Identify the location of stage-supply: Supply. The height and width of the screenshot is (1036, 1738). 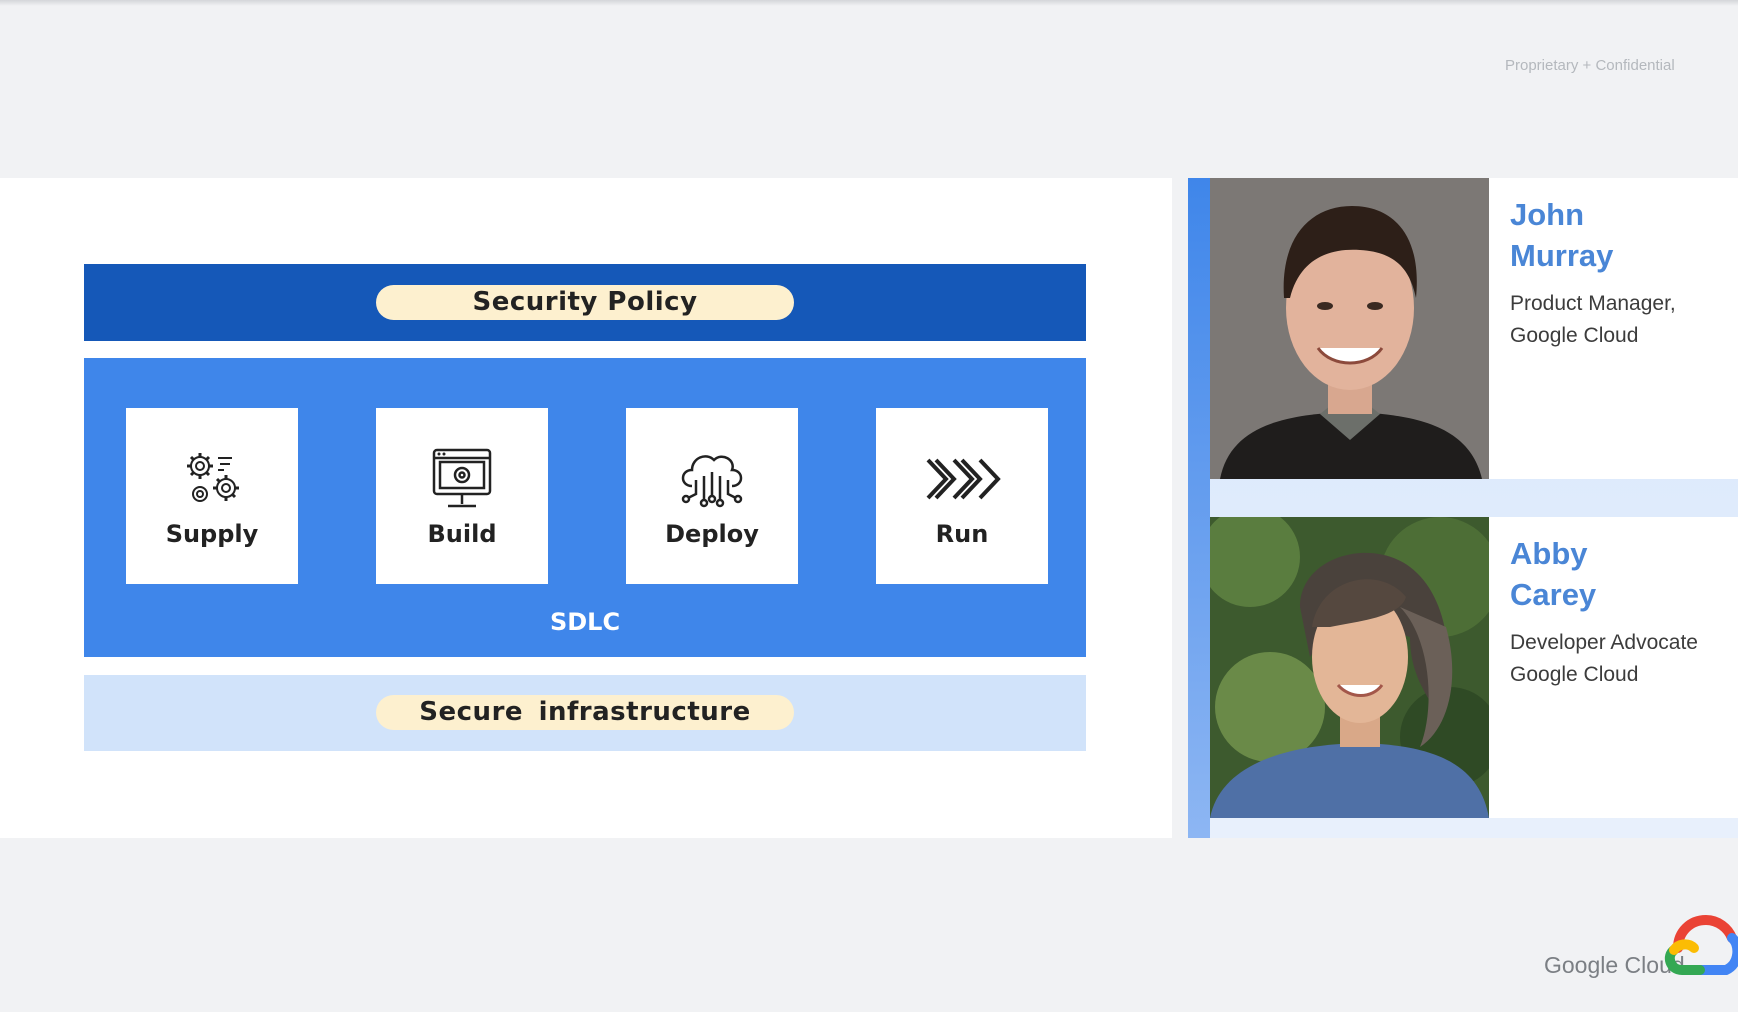
(212, 496).